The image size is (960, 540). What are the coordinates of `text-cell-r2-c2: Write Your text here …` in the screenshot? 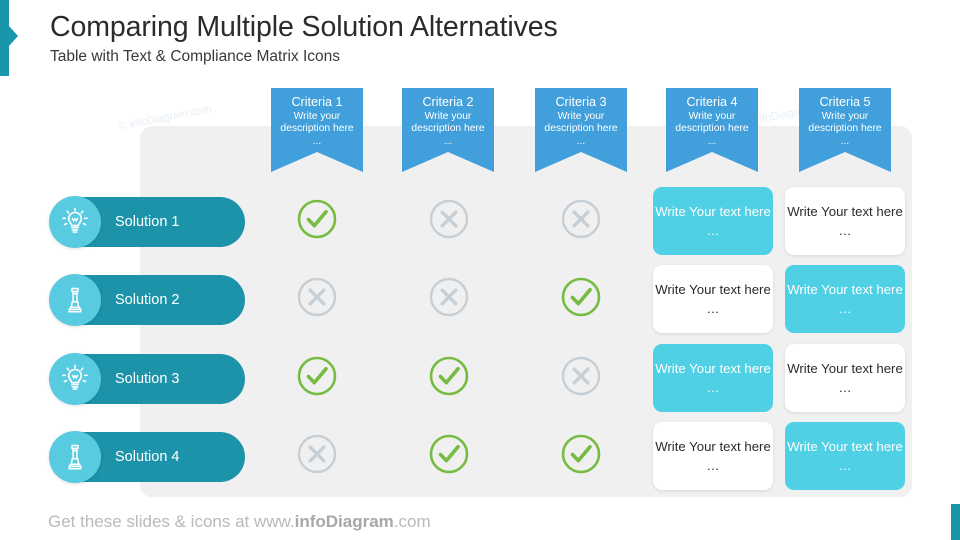 It's located at (845, 299).